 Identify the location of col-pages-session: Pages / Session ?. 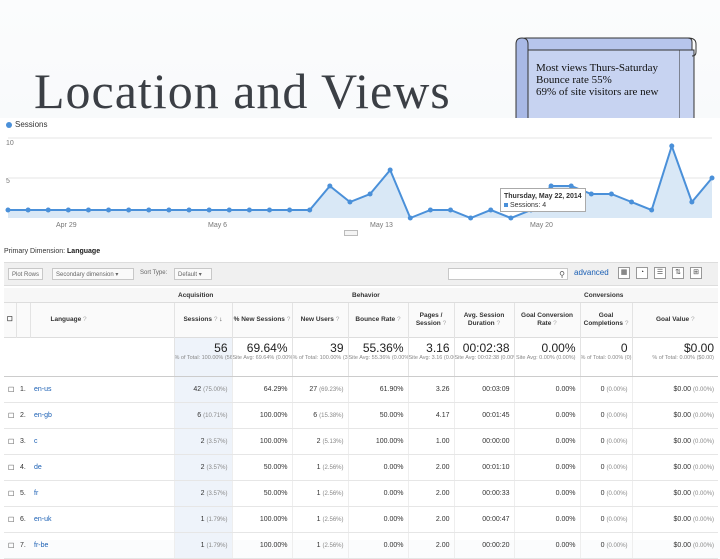
(431, 320).